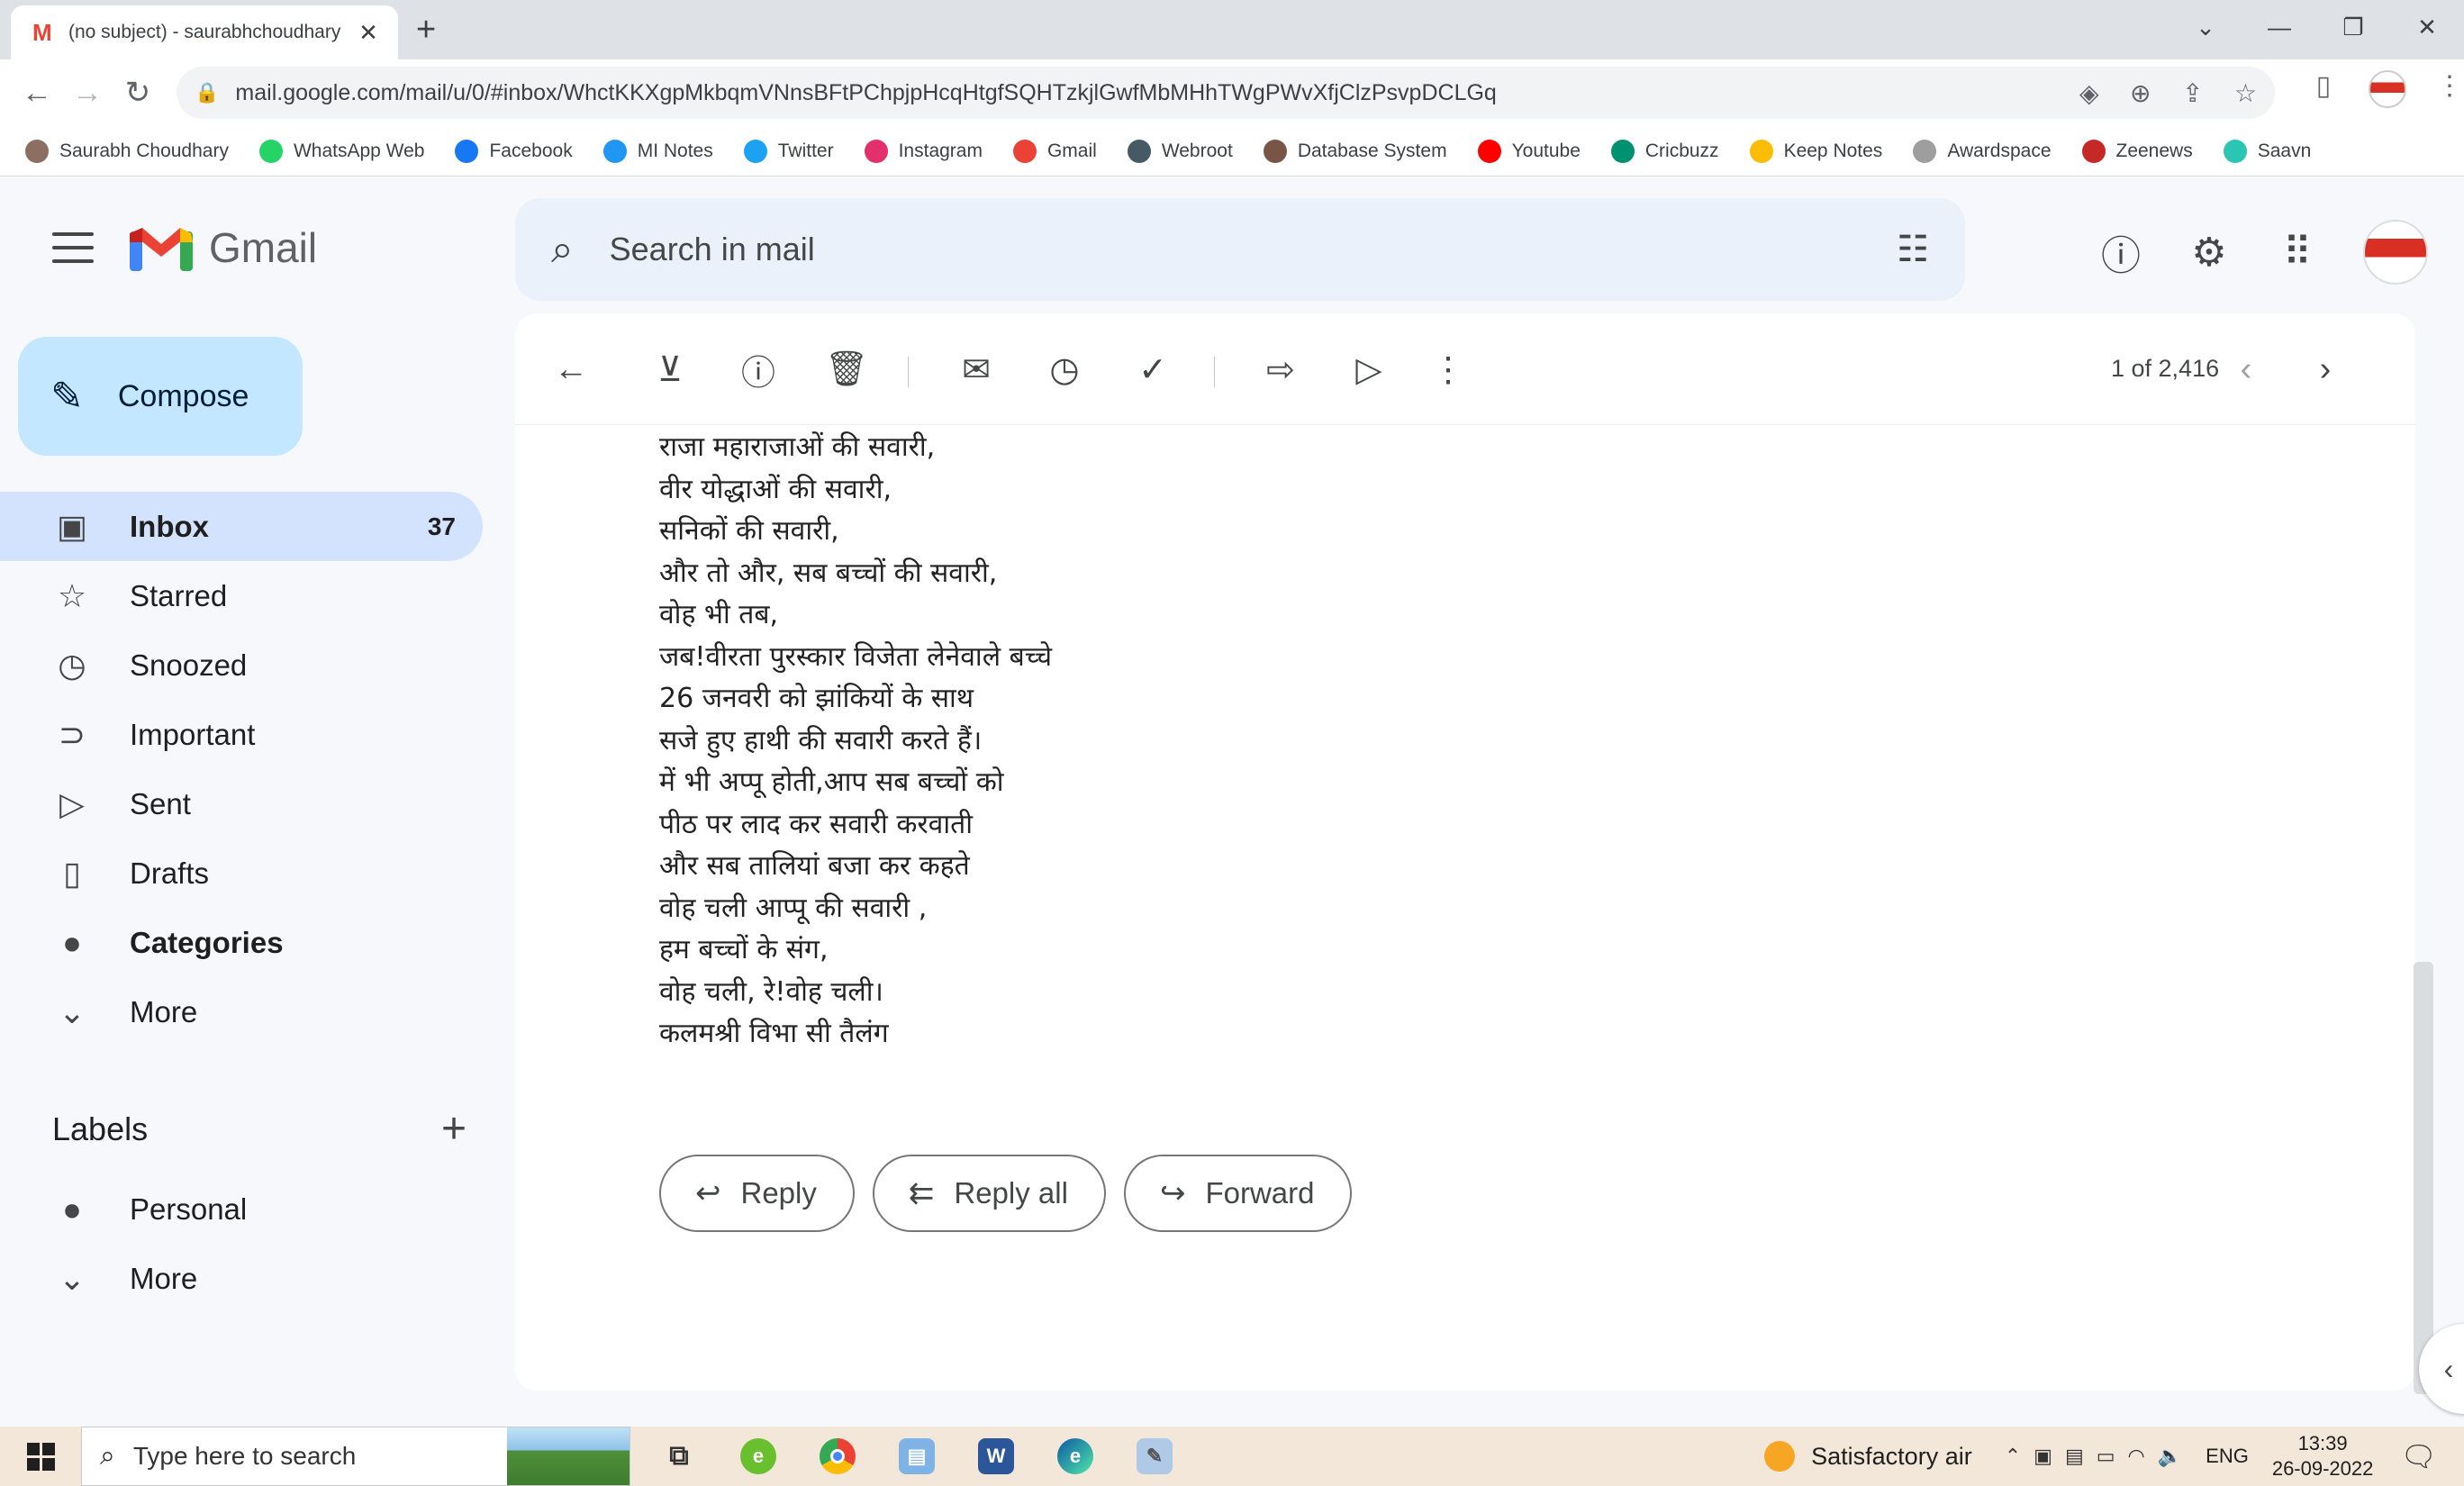 The height and width of the screenshot is (1486, 2464). I want to click on bookmark-item: Keep Notes, so click(1816, 151).